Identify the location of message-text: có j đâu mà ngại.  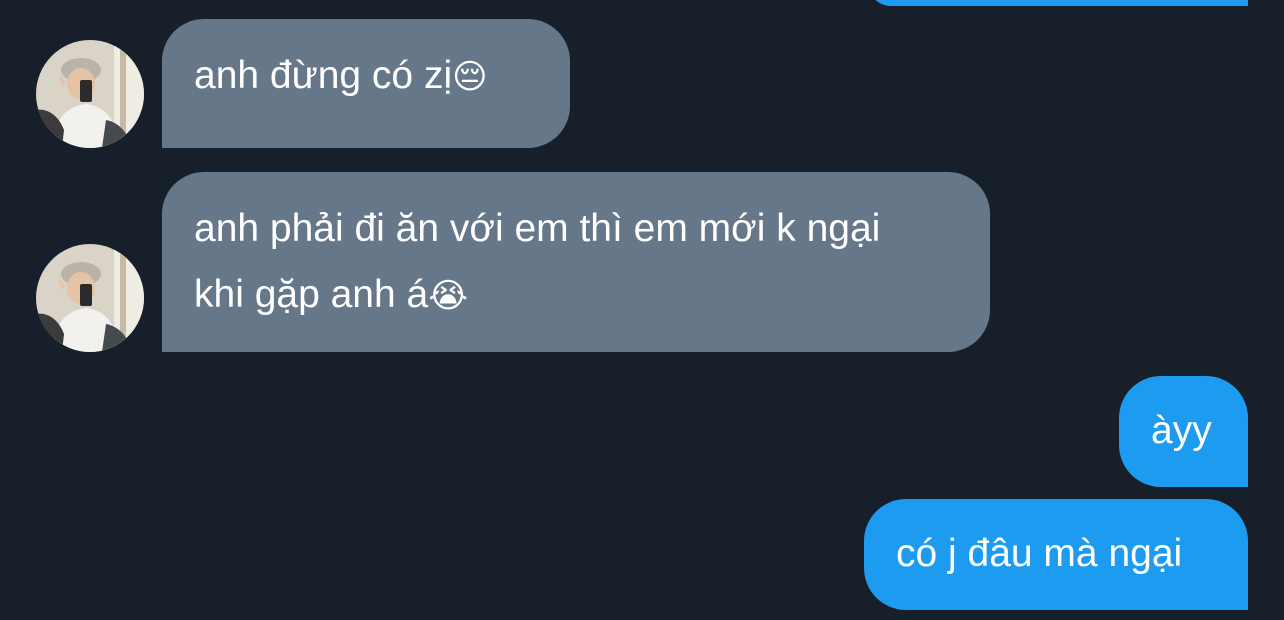
(1039, 553).